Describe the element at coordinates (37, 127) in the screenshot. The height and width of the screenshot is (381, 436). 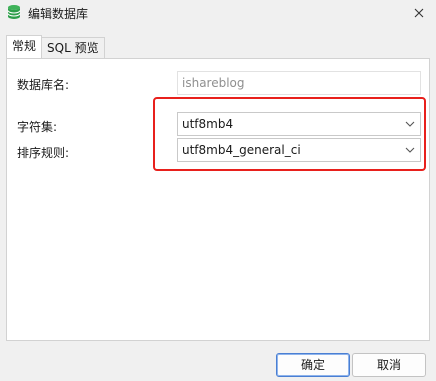
I see `charset-label: 字符集:` at that location.